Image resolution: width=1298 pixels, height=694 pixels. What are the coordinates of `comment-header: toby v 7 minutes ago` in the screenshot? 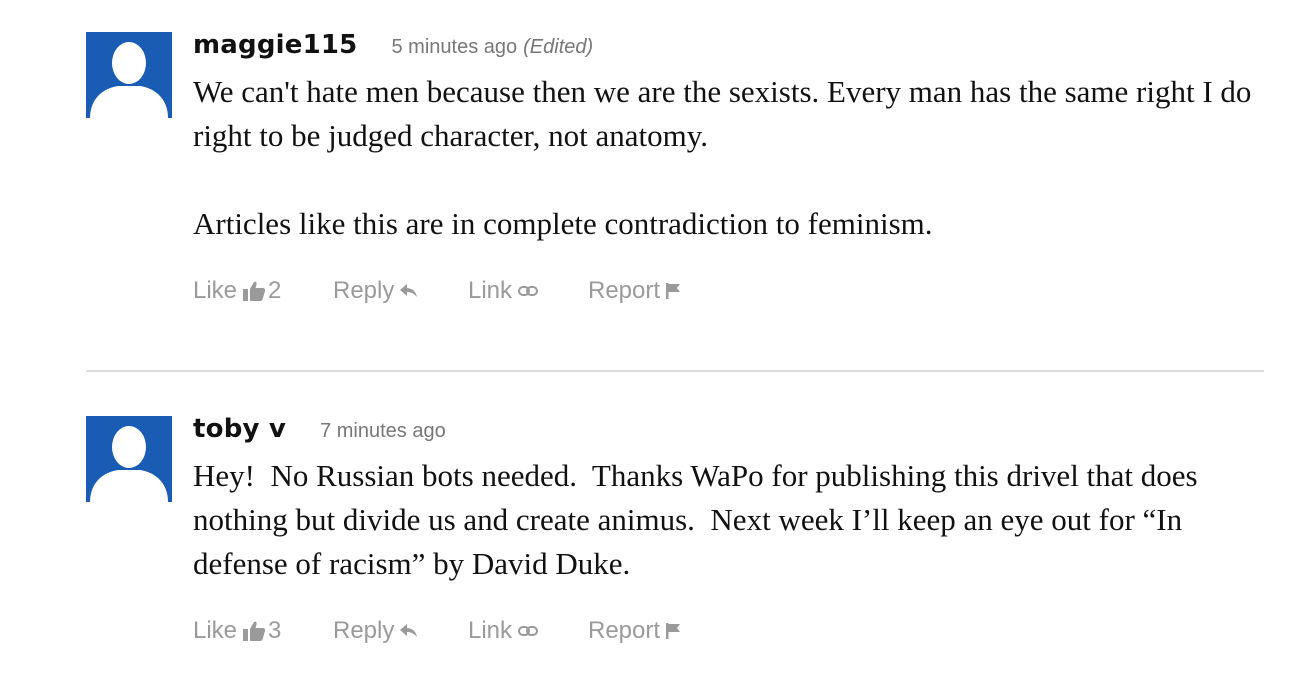 It's located at (319, 429).